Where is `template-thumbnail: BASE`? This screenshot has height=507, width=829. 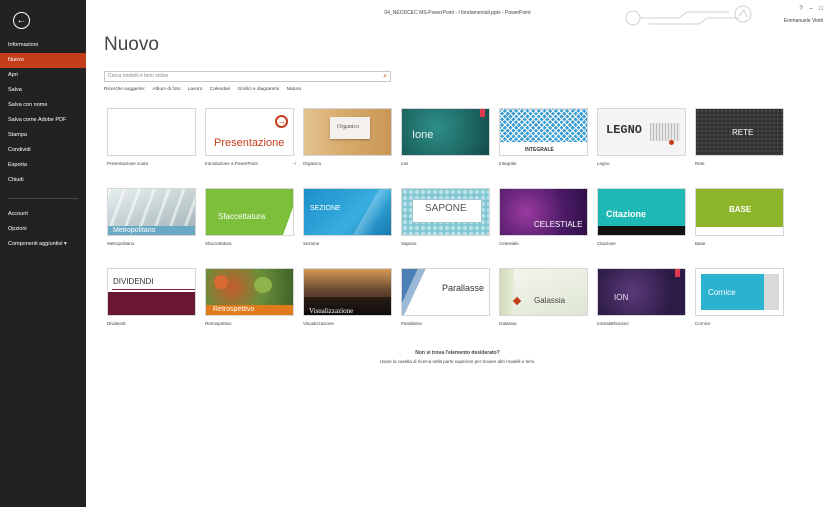
template-thumbnail: BASE is located at coordinates (739, 212).